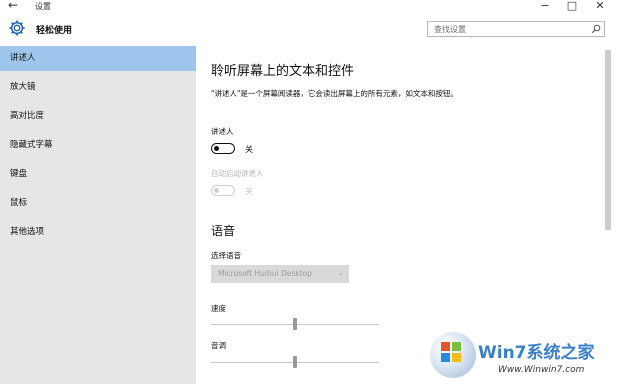  Describe the element at coordinates (223, 190) in the screenshot. I see `auto-start-toggle` at that location.